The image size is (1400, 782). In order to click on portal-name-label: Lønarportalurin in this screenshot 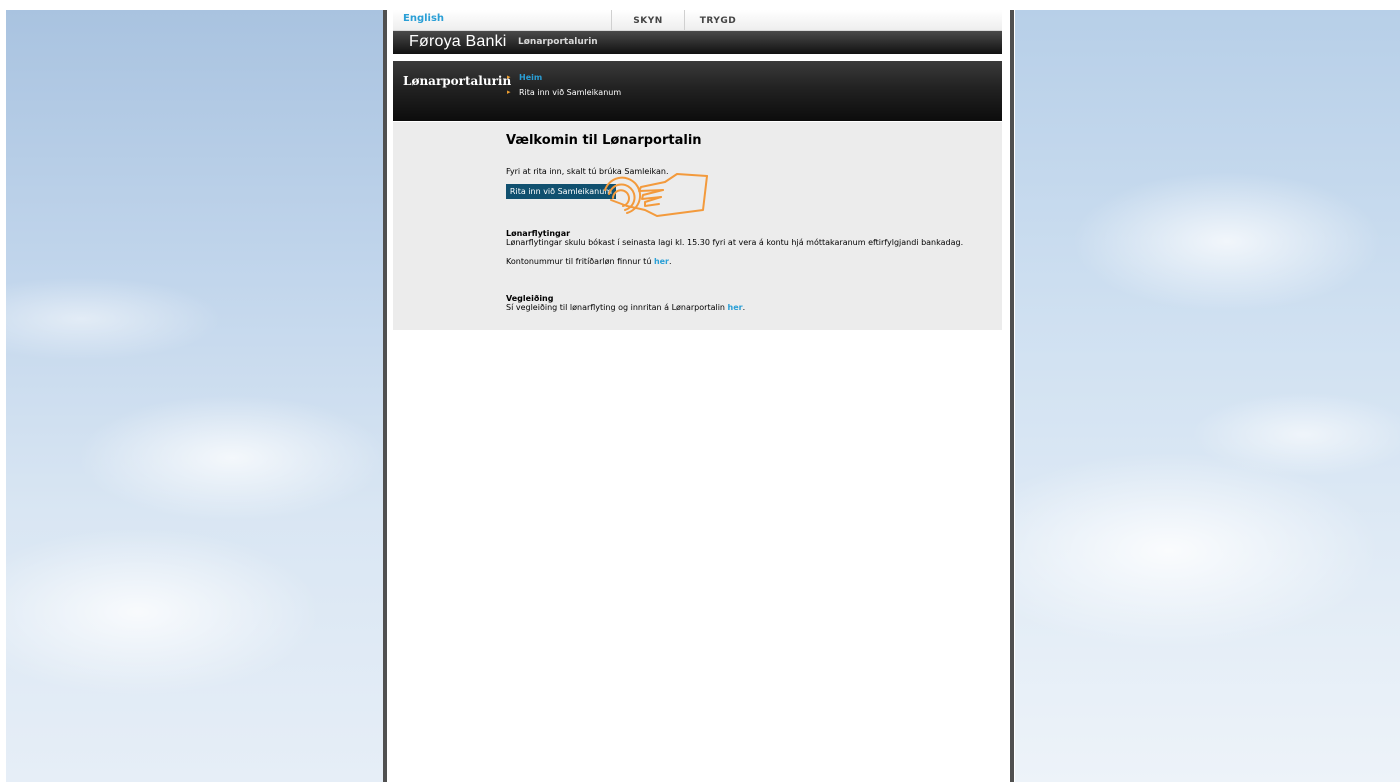, I will do `click(558, 42)`.